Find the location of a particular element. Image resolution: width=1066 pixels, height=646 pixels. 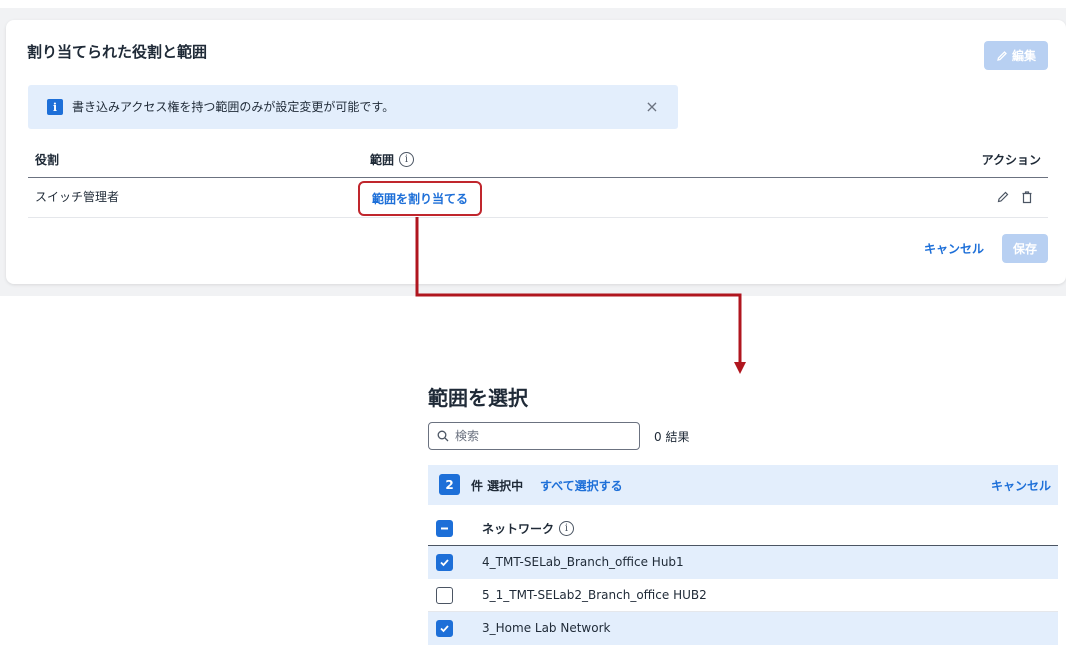

selection-cancel-link: キャンセル is located at coordinates (1021, 485).